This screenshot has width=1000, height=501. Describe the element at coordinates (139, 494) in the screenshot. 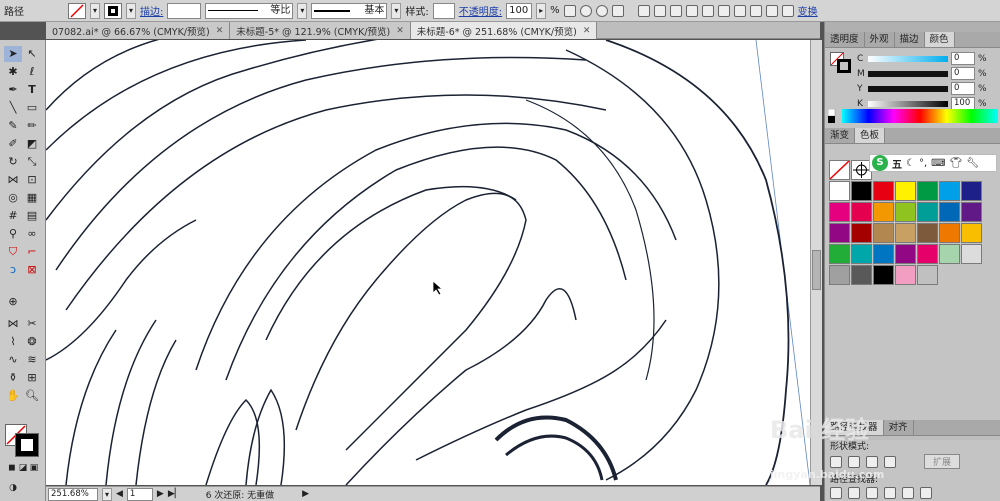

I see `artboard-field: 1` at that location.